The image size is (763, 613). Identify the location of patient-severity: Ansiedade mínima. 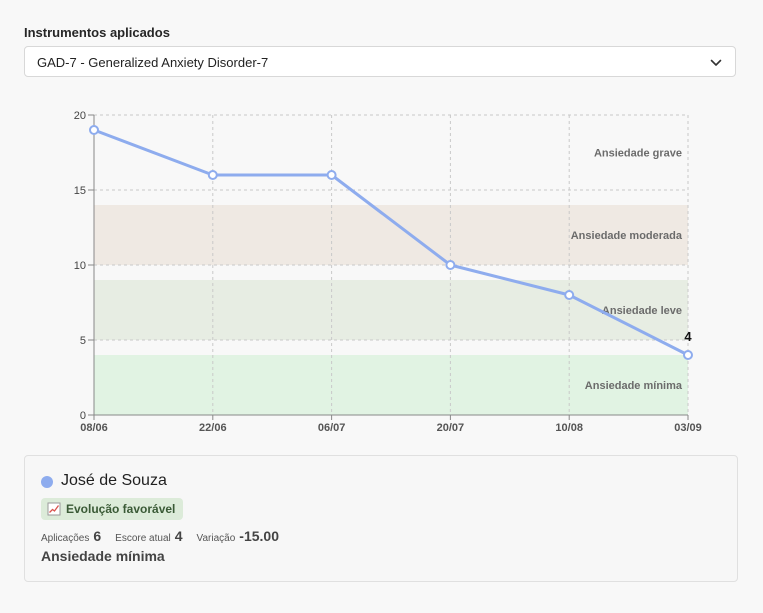
(103, 556).